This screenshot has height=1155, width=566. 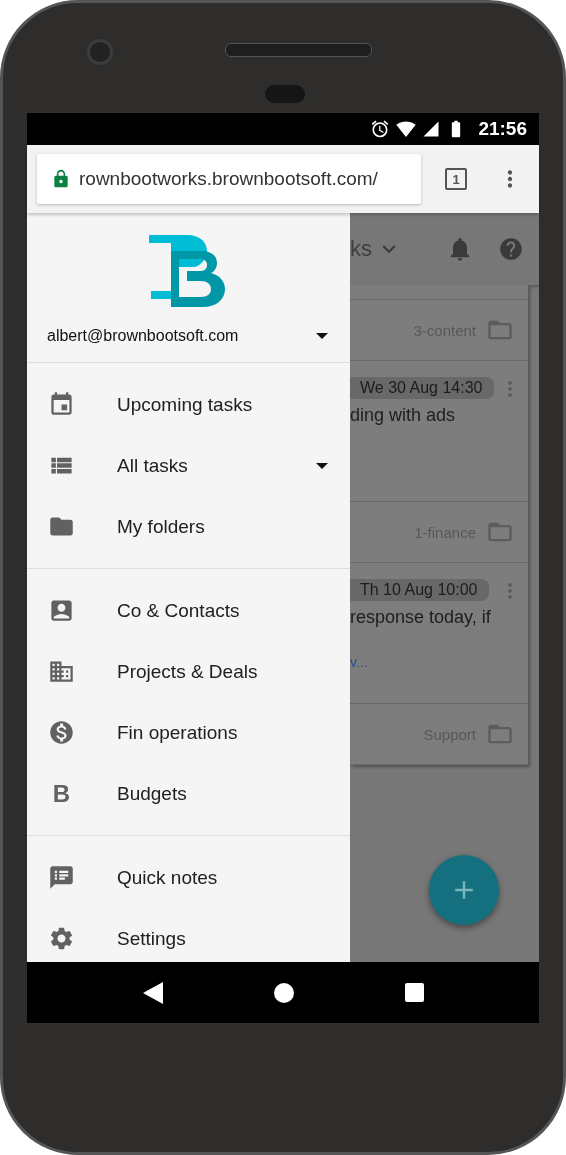 I want to click on drawer-item: All tasks, so click(x=188, y=465).